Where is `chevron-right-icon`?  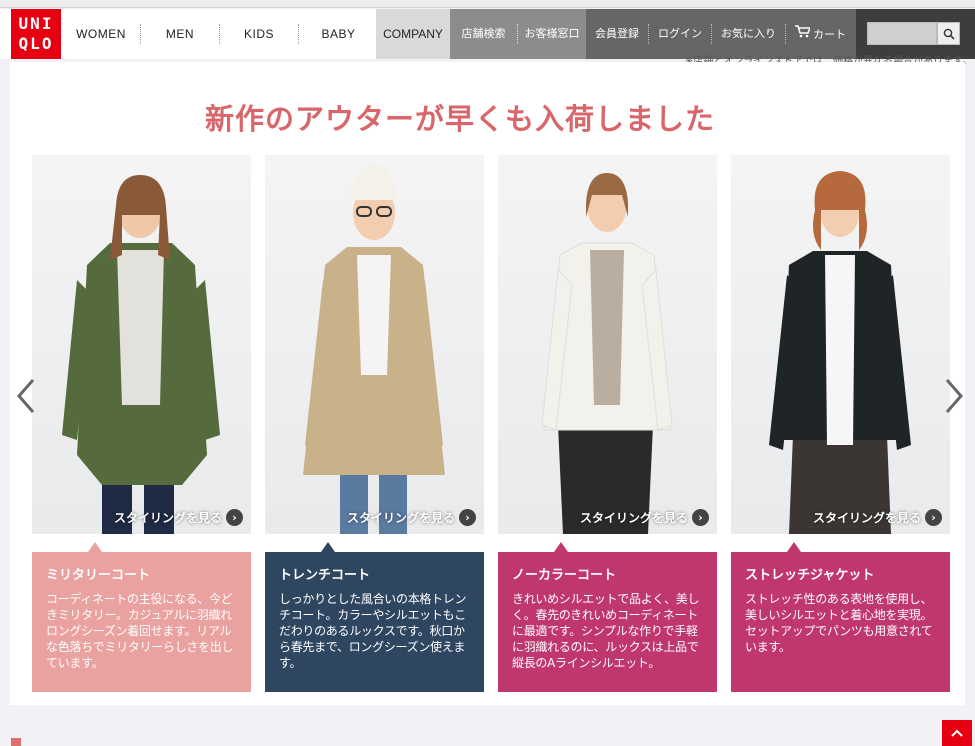 chevron-right-icon is located at coordinates (954, 396).